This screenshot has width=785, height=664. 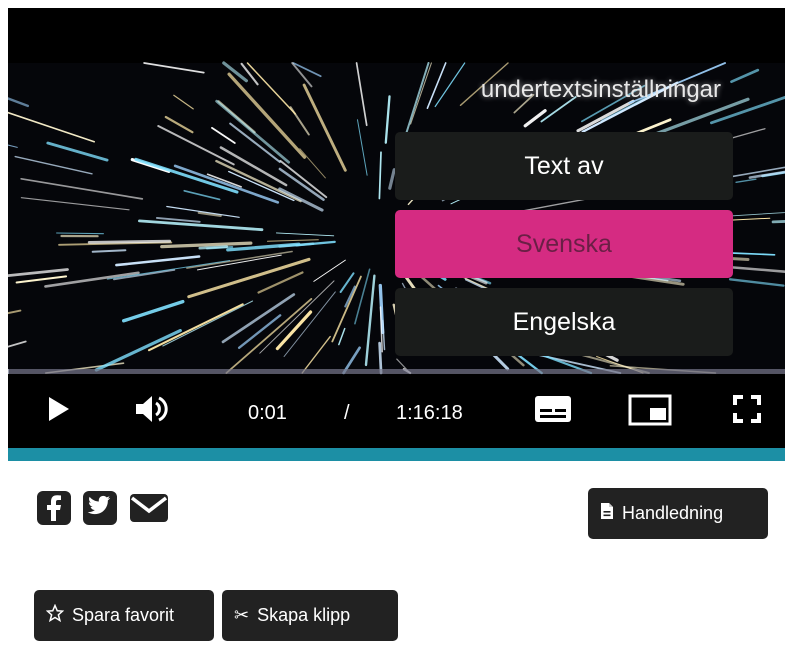 I want to click on document-icon, so click(x=607, y=513).